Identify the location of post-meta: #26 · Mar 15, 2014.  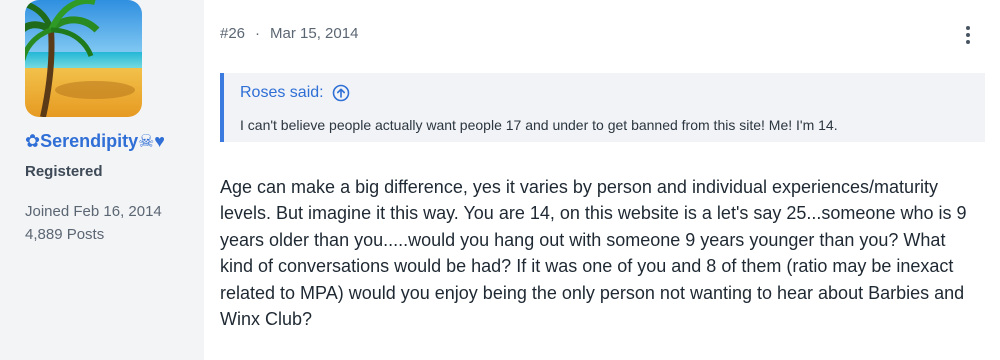
(289, 33).